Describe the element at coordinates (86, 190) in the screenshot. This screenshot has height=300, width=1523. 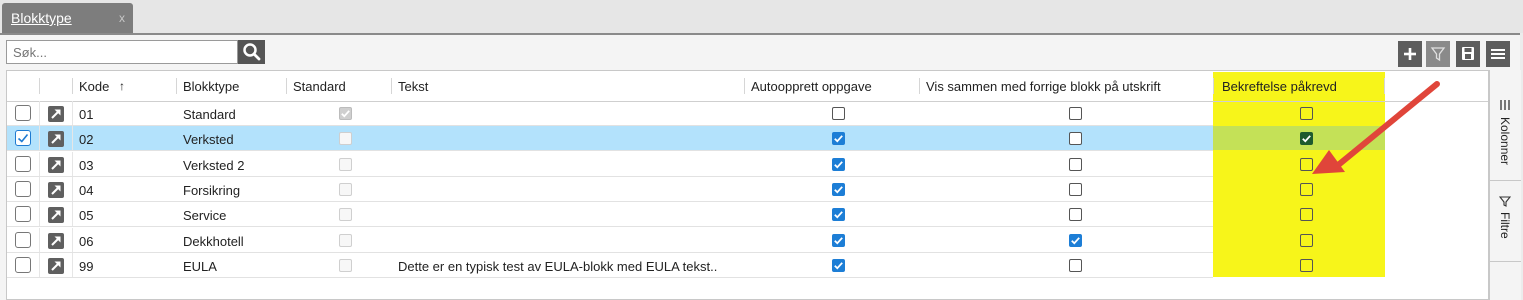
I see `cell-kode: 04` at that location.